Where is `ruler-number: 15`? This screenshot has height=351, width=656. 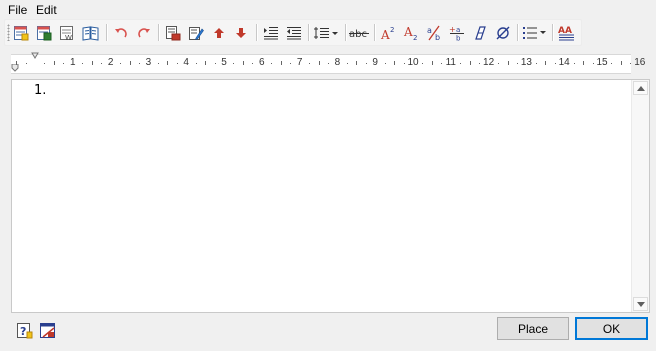
ruler-number: 15 is located at coordinates (602, 62).